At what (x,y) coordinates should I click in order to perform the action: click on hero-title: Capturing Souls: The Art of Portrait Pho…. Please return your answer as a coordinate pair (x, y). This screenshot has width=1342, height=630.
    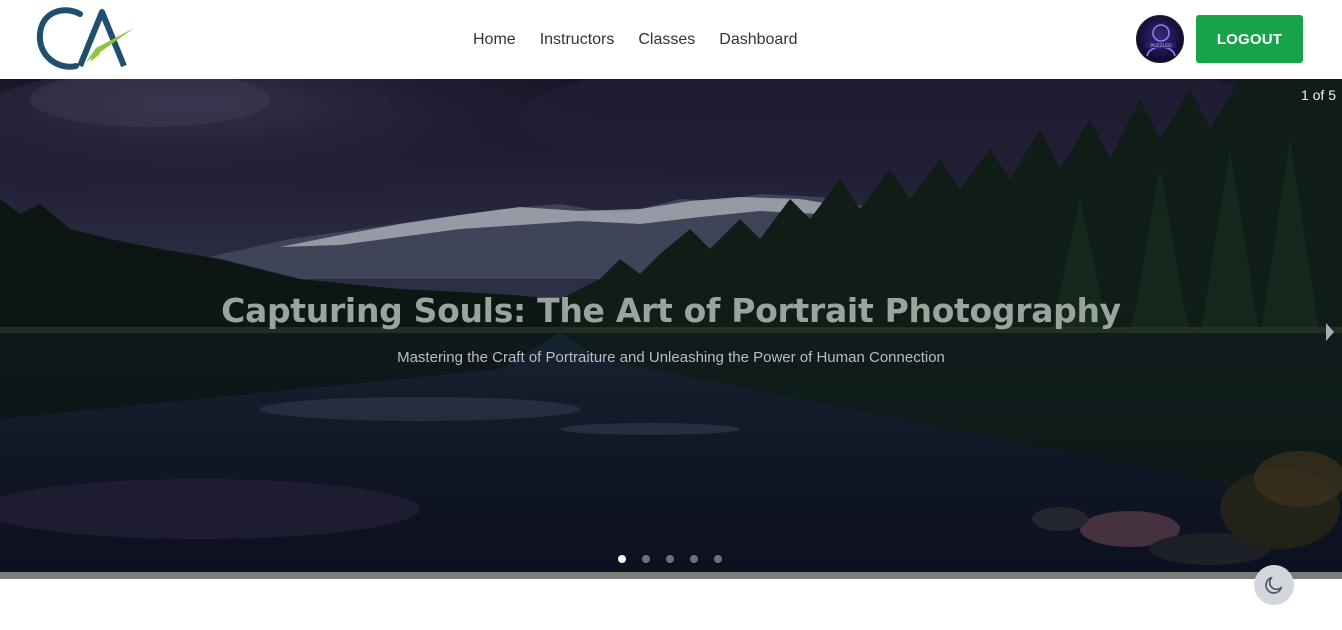
    Looking at the image, I should click on (671, 310).